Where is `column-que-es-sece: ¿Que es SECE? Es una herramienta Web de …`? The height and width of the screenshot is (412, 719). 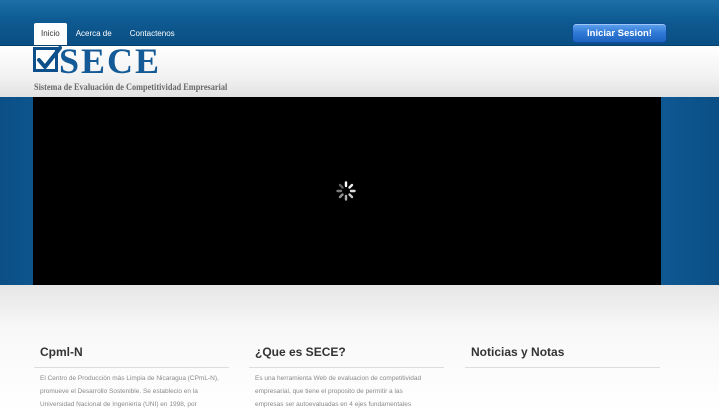 column-que-es-sece: ¿Que es SECE? Es una herramienta Web de … is located at coordinates (346, 375).